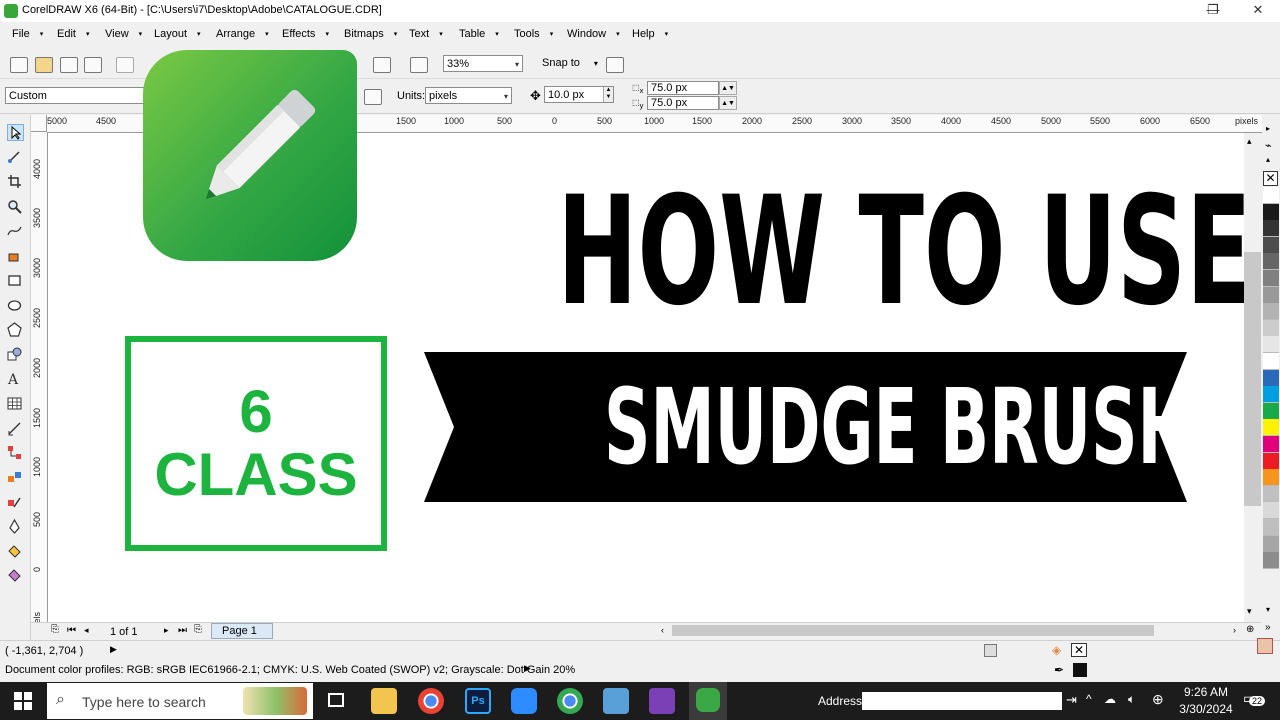  What do you see at coordinates (1252, 379) in the screenshot?
I see `vertical-scroll-thumb` at bounding box center [1252, 379].